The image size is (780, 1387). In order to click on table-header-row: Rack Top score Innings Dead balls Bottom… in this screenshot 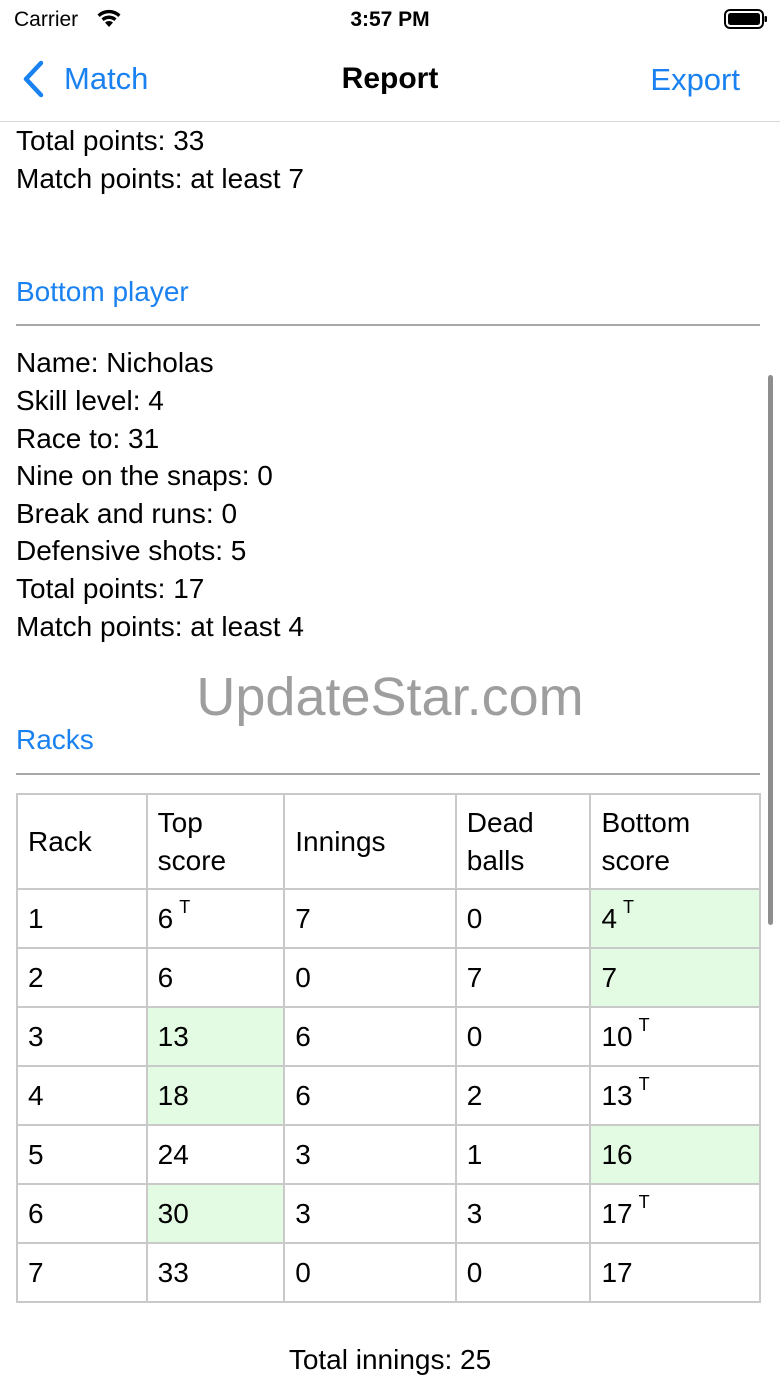, I will do `click(388, 841)`.